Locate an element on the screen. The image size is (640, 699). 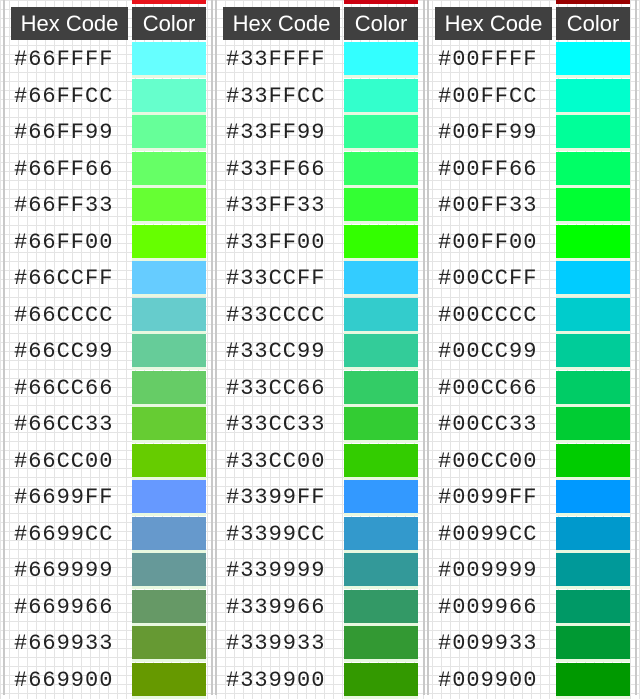
hex-code-text: #33CCCC is located at coordinates (276, 315).